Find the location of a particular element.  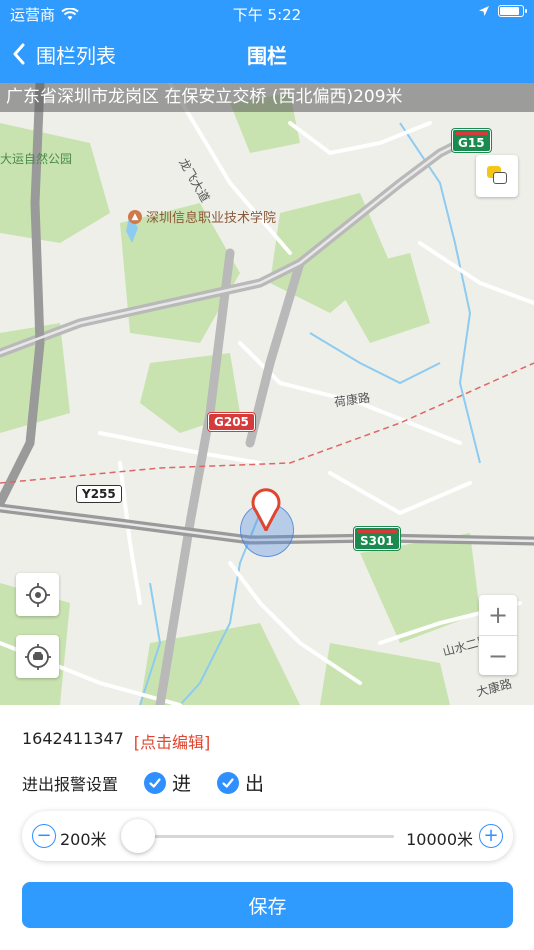

decrease-radius-button: − is located at coordinates (44, 836).